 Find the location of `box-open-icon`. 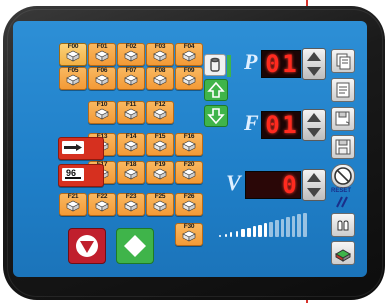

box-open-icon is located at coordinates (189, 146).